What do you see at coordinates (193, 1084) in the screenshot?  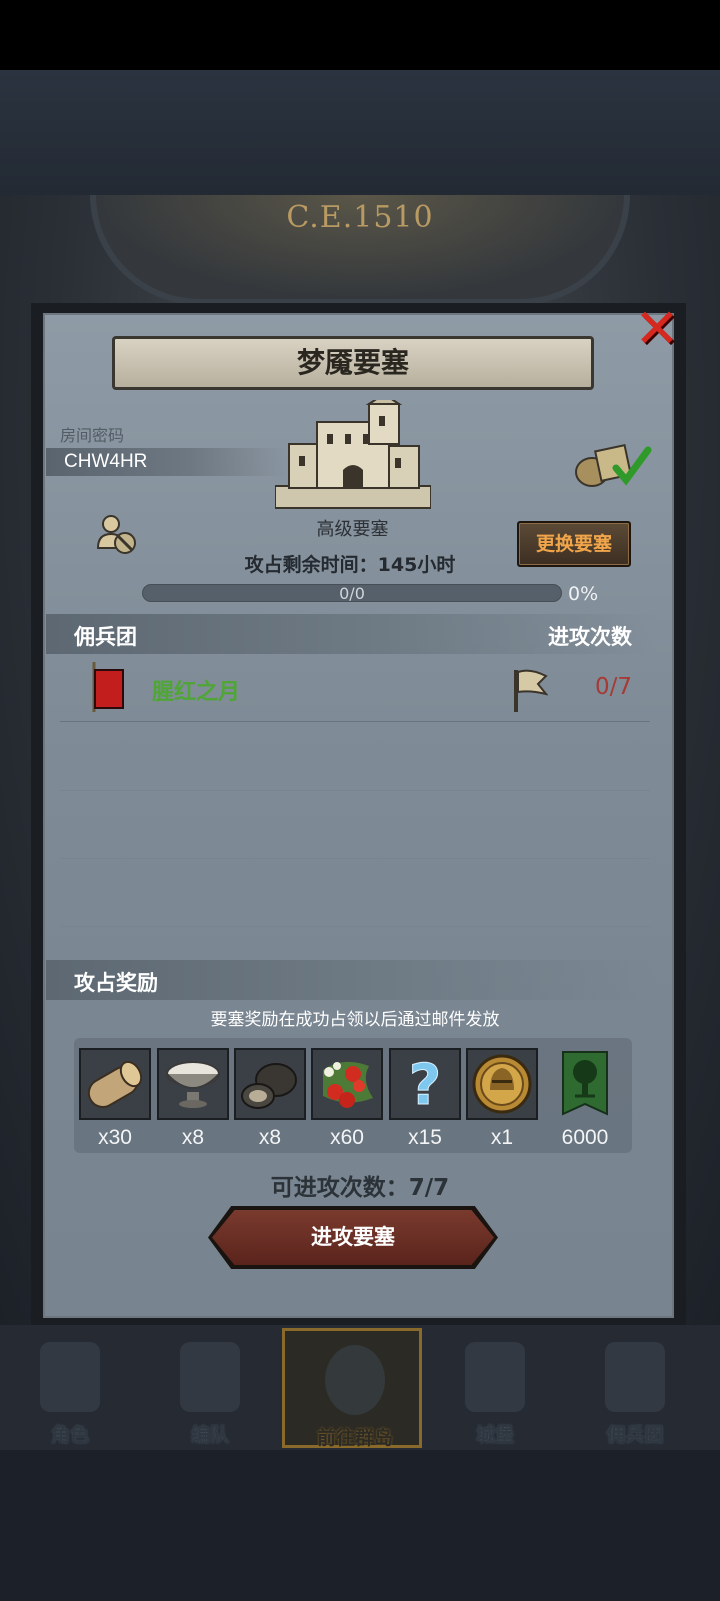 I see `silver-bowl-icon` at bounding box center [193, 1084].